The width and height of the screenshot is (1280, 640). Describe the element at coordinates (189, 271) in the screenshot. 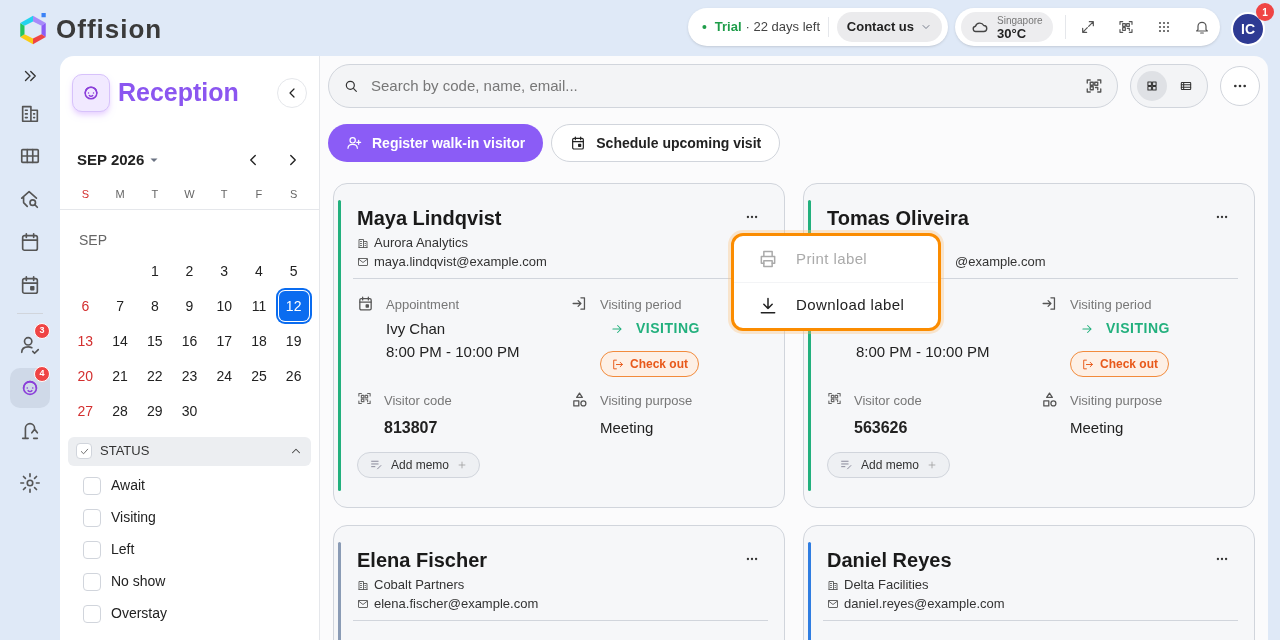

I see `calendar-day: 2` at that location.